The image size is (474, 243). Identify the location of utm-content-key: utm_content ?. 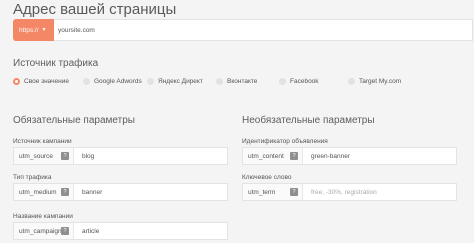
(273, 156).